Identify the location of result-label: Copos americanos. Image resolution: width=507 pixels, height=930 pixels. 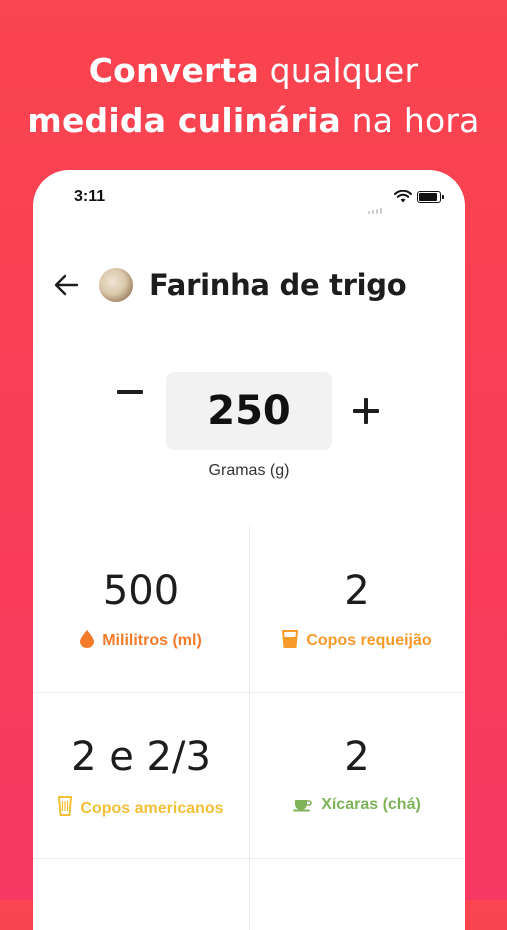
(152, 808).